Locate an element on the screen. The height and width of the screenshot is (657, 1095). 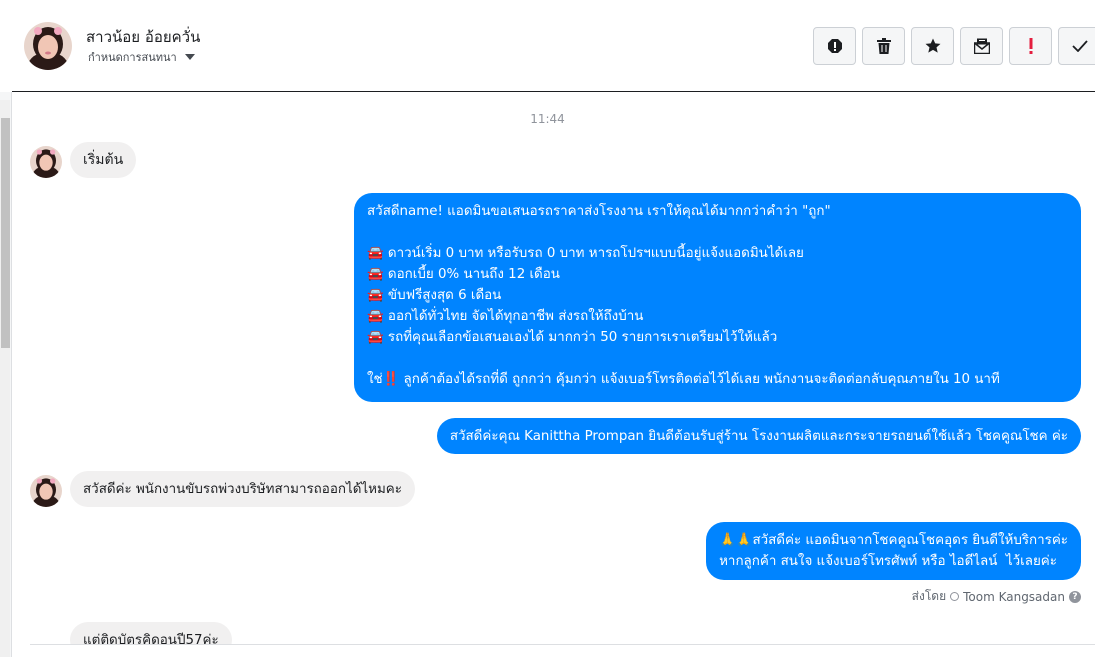
sent-by-info: ส่งโดย Toom Kangsadan ? is located at coordinates (996, 596).